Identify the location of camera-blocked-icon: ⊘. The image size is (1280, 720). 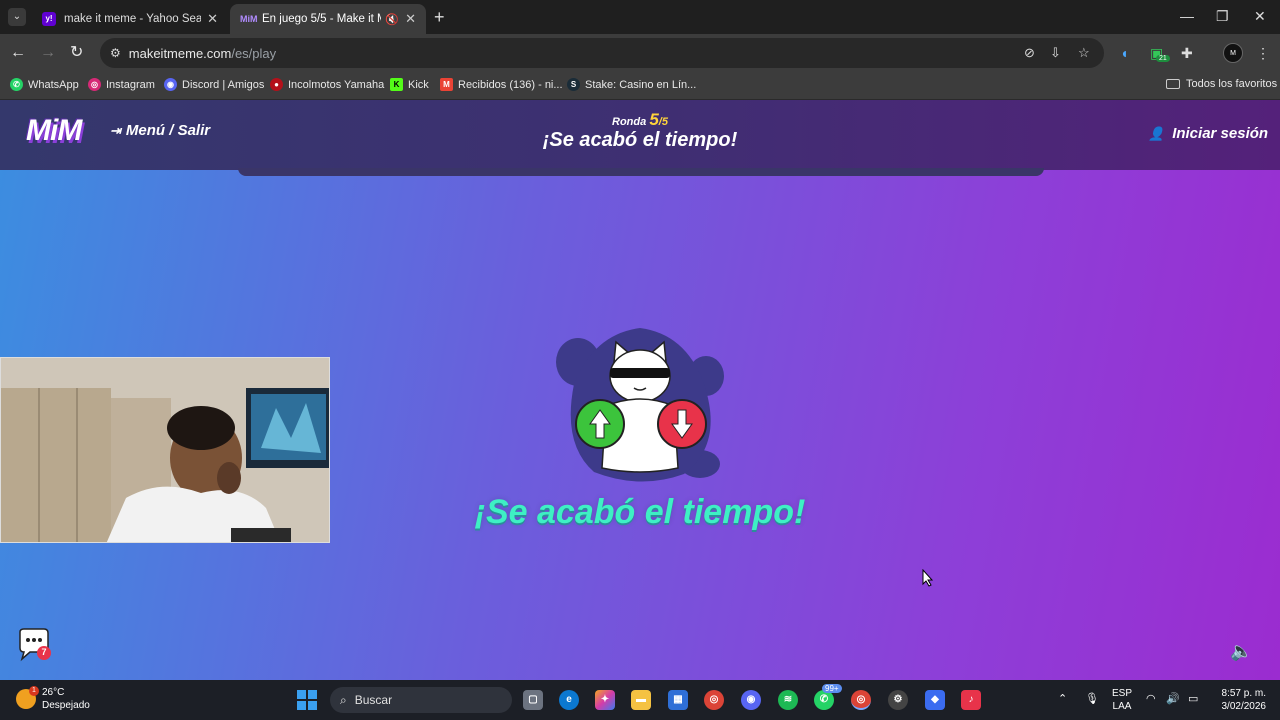
(1029, 53).